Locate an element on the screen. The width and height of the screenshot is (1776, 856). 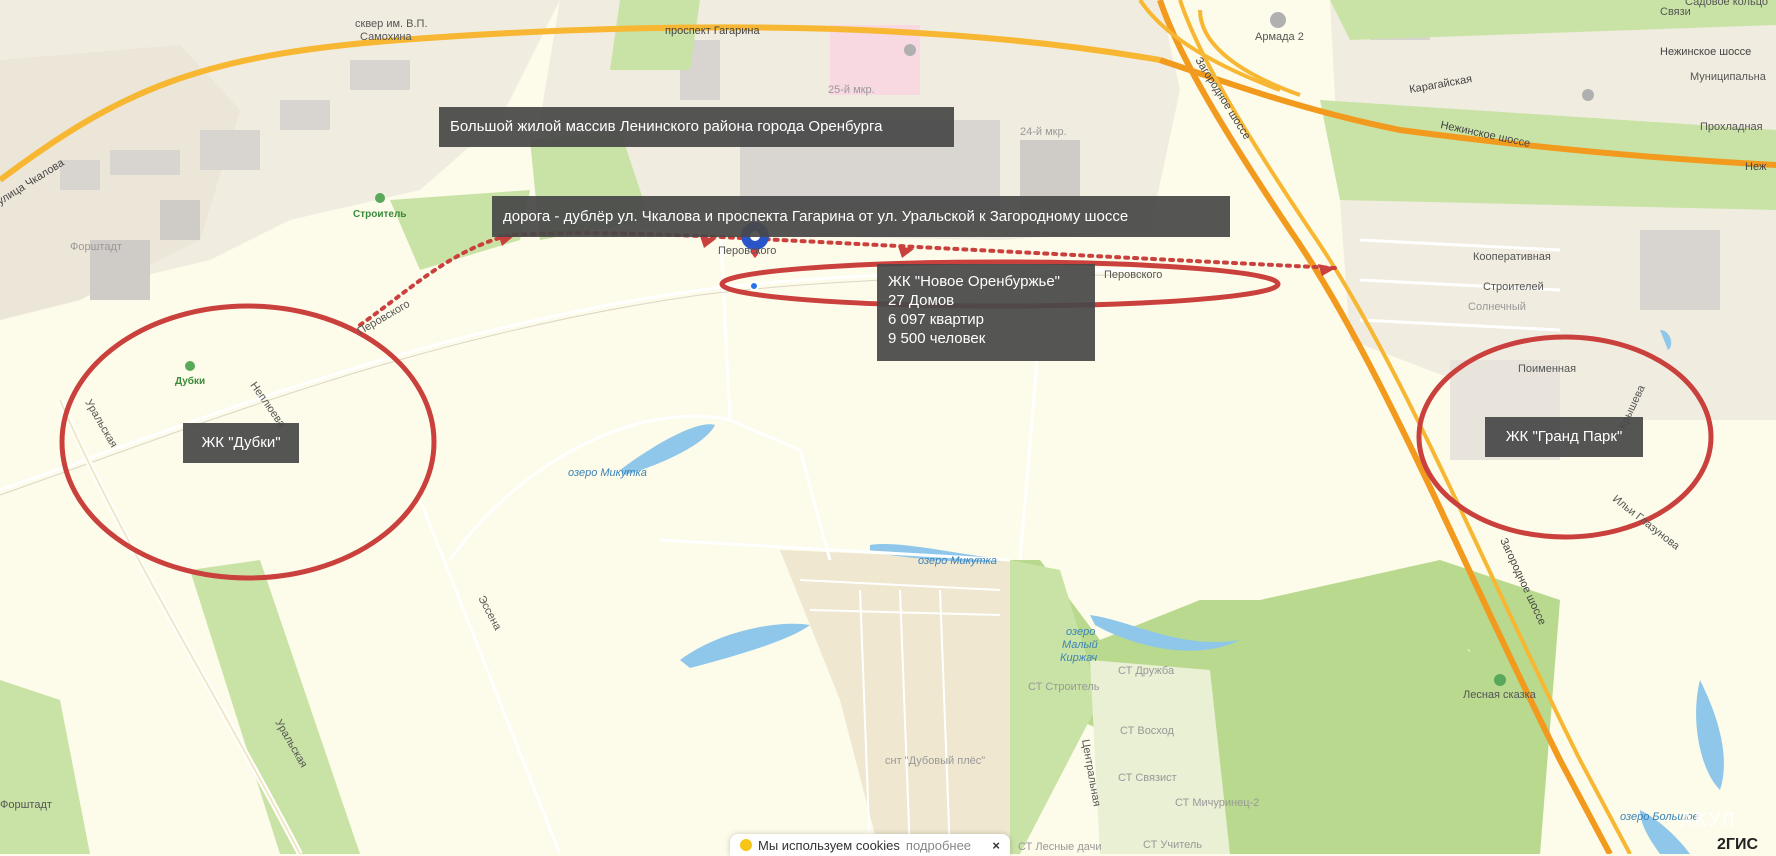
cookie-banner: Мы используем cookies подробнее × is located at coordinates (870, 845).